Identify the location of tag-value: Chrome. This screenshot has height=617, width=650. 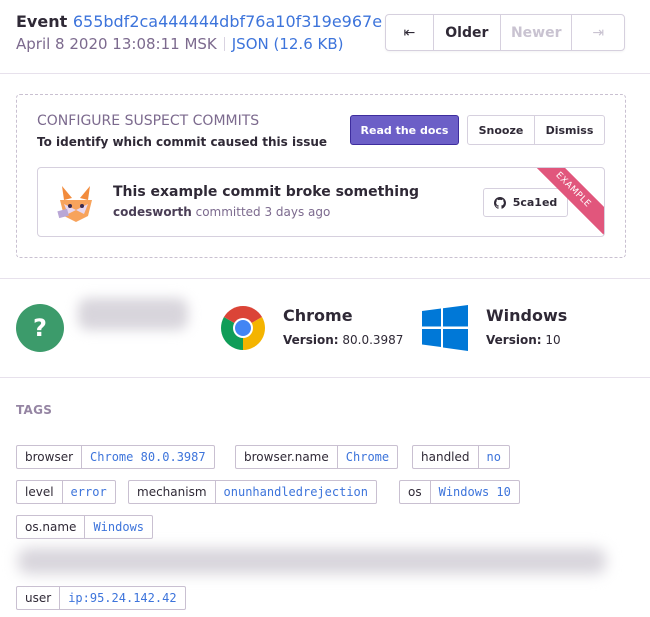
(367, 457).